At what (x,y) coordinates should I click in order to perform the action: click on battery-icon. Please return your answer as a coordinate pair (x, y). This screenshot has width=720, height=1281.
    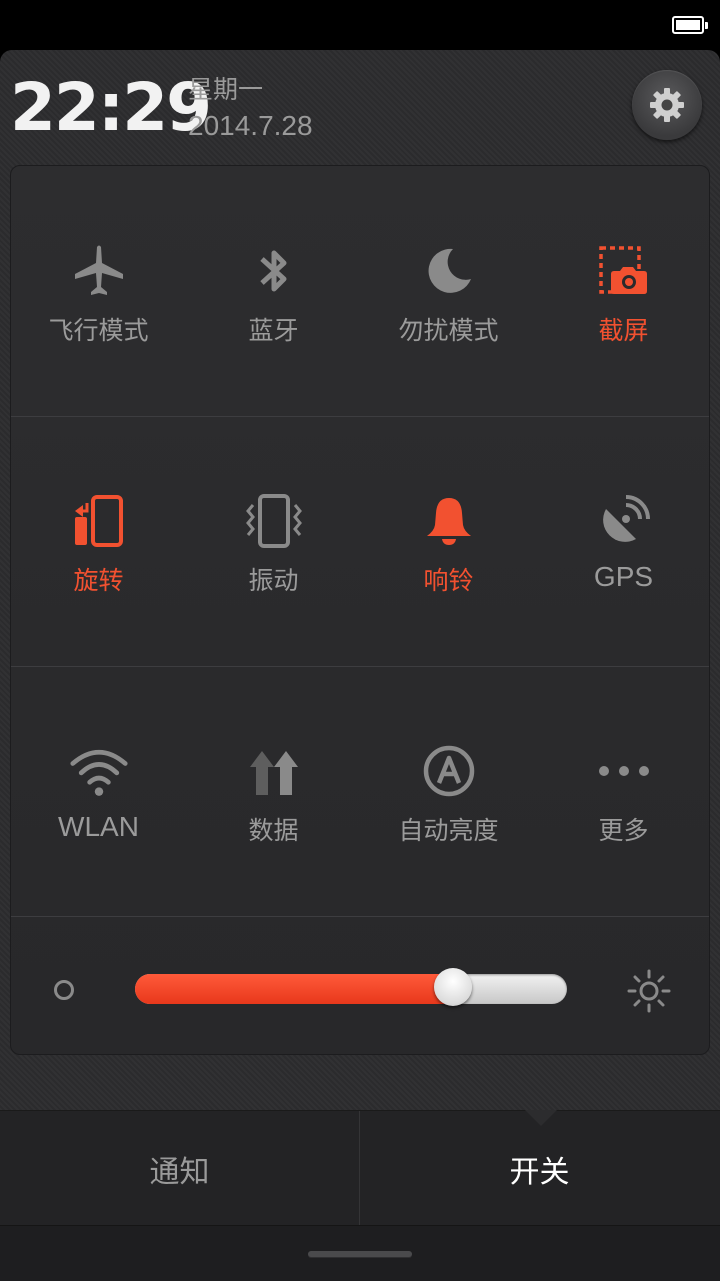
    Looking at the image, I should click on (690, 25).